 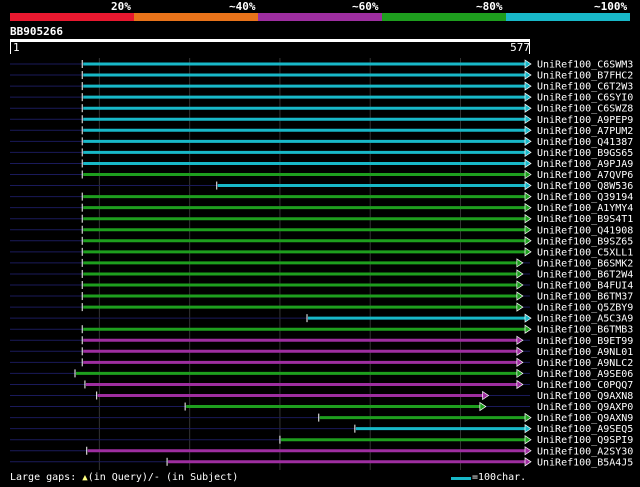 I want to click on hit-row: UniRef100_C0PQQ7, so click(x=321, y=385).